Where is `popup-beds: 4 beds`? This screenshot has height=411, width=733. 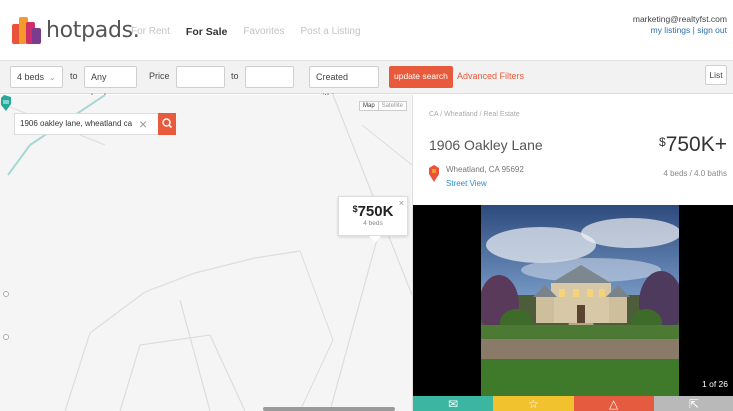
popup-beds: 4 beds is located at coordinates (373, 223).